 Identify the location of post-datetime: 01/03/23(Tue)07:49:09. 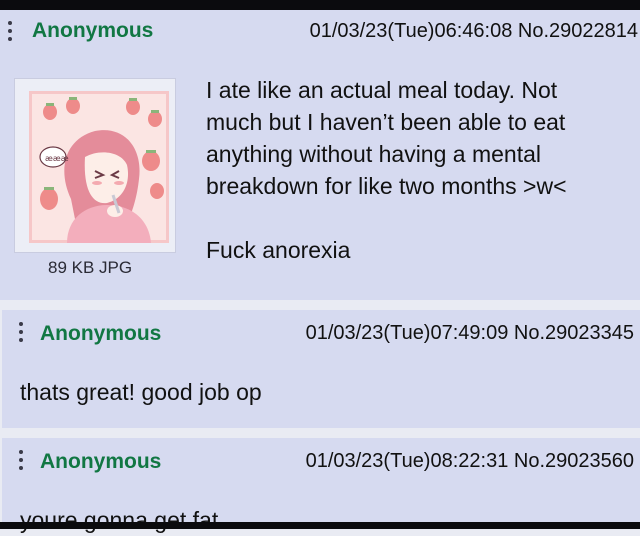
(407, 333).